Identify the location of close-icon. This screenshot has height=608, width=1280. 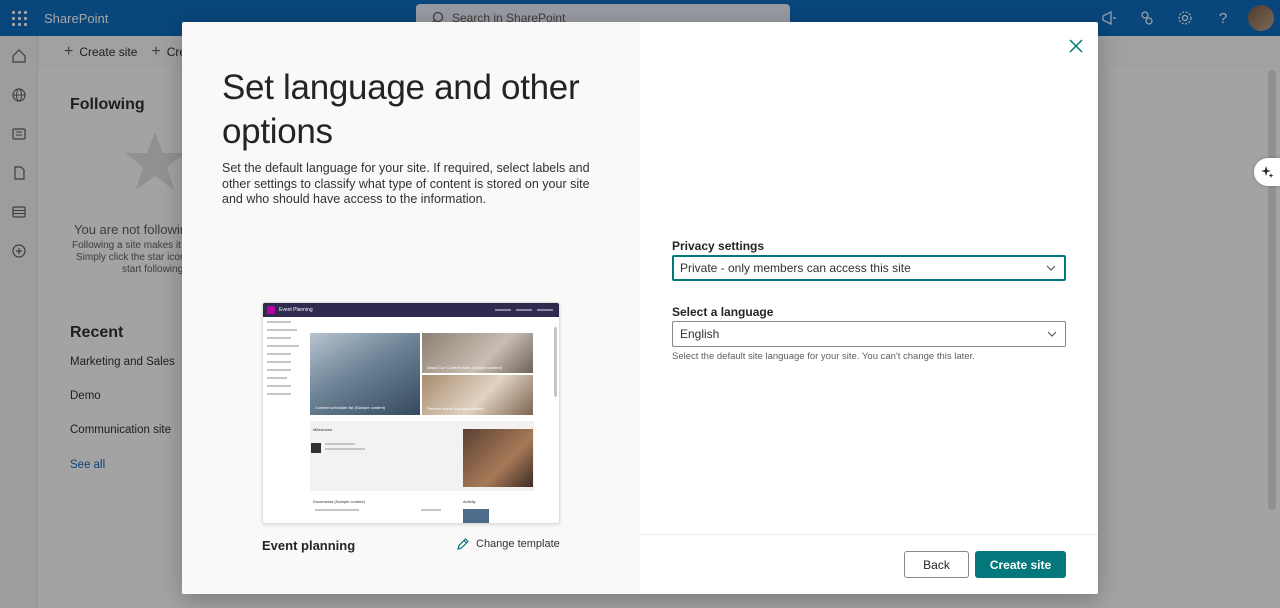
(1076, 46).